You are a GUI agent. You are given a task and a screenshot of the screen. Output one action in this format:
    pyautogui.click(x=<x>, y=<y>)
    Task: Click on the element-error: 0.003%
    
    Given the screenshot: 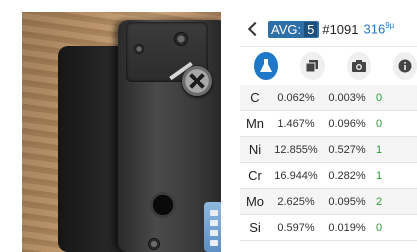 What is the action you would take?
    pyautogui.click(x=347, y=98)
    